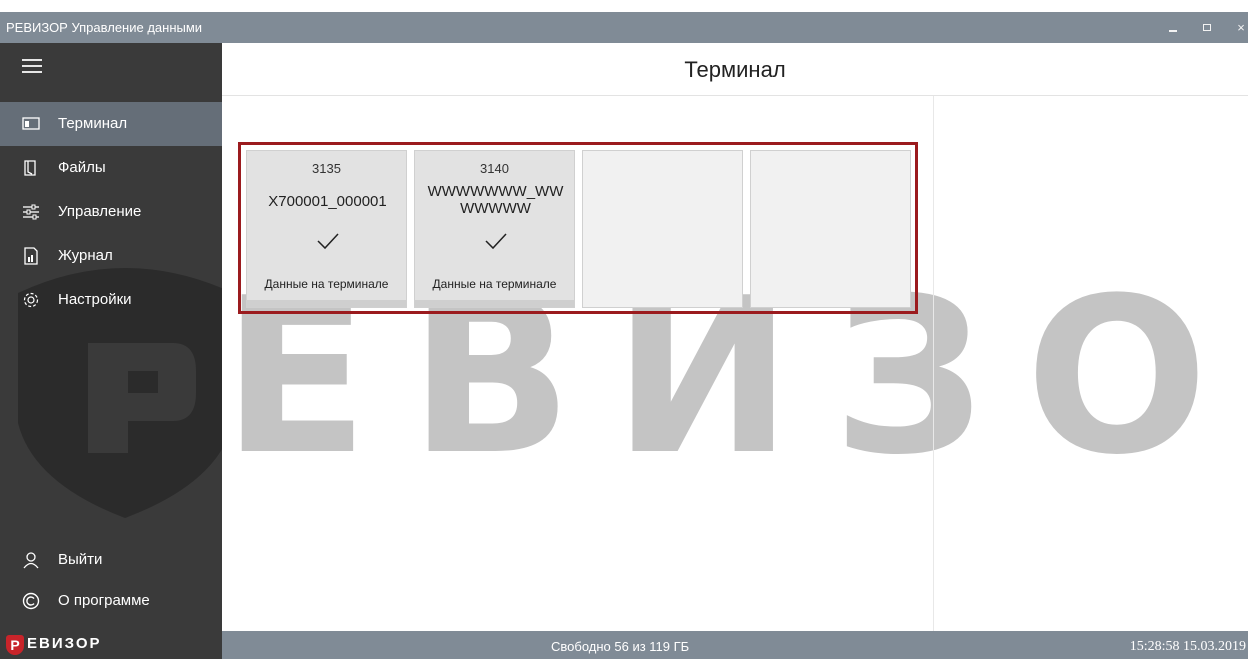 Image resolution: width=1248 pixels, height=659 pixels. Describe the element at coordinates (494, 168) in the screenshot. I see `tile-number: 3140` at that location.